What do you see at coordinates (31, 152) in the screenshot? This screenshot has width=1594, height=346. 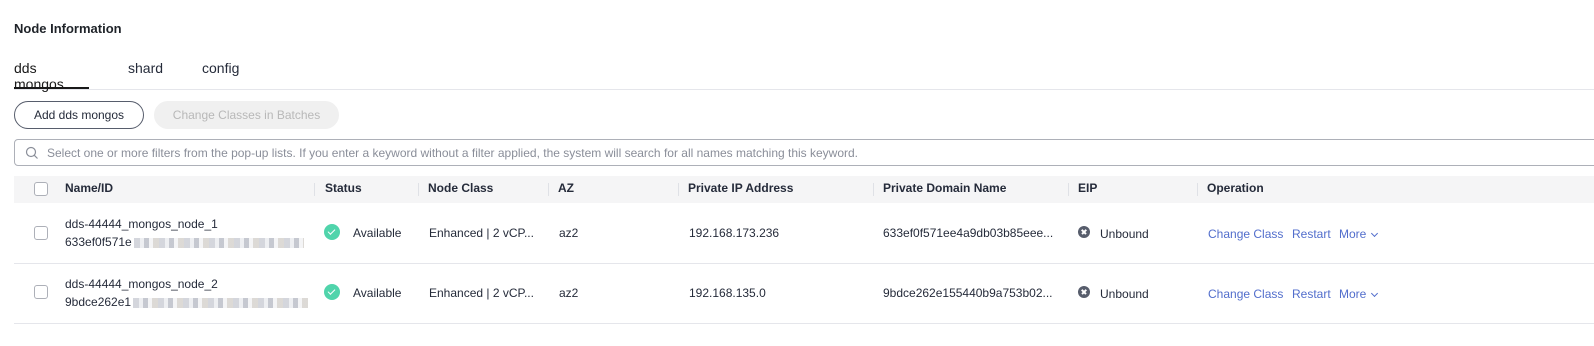 I see `search-icon` at bounding box center [31, 152].